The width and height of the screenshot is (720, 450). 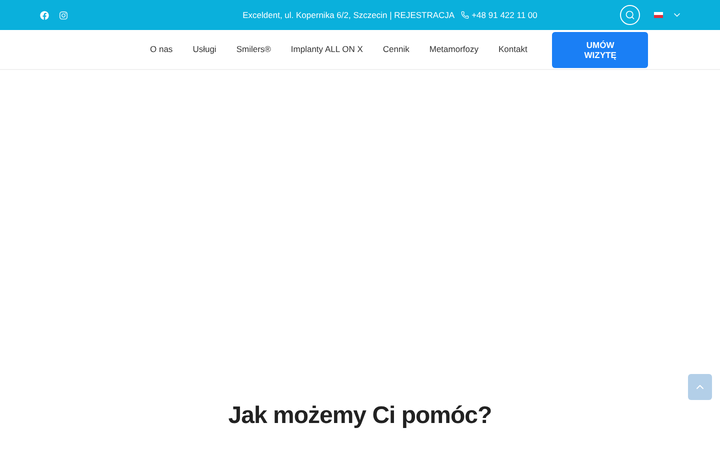 I want to click on nav-link: Kontakt, so click(x=513, y=49).